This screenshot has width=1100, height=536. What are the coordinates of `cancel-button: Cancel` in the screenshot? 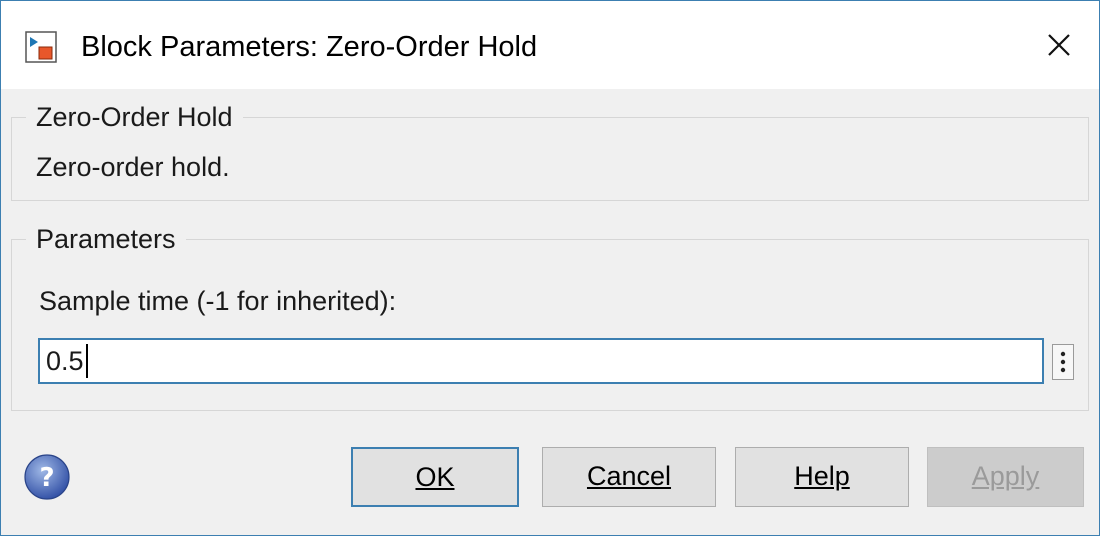 It's located at (629, 477).